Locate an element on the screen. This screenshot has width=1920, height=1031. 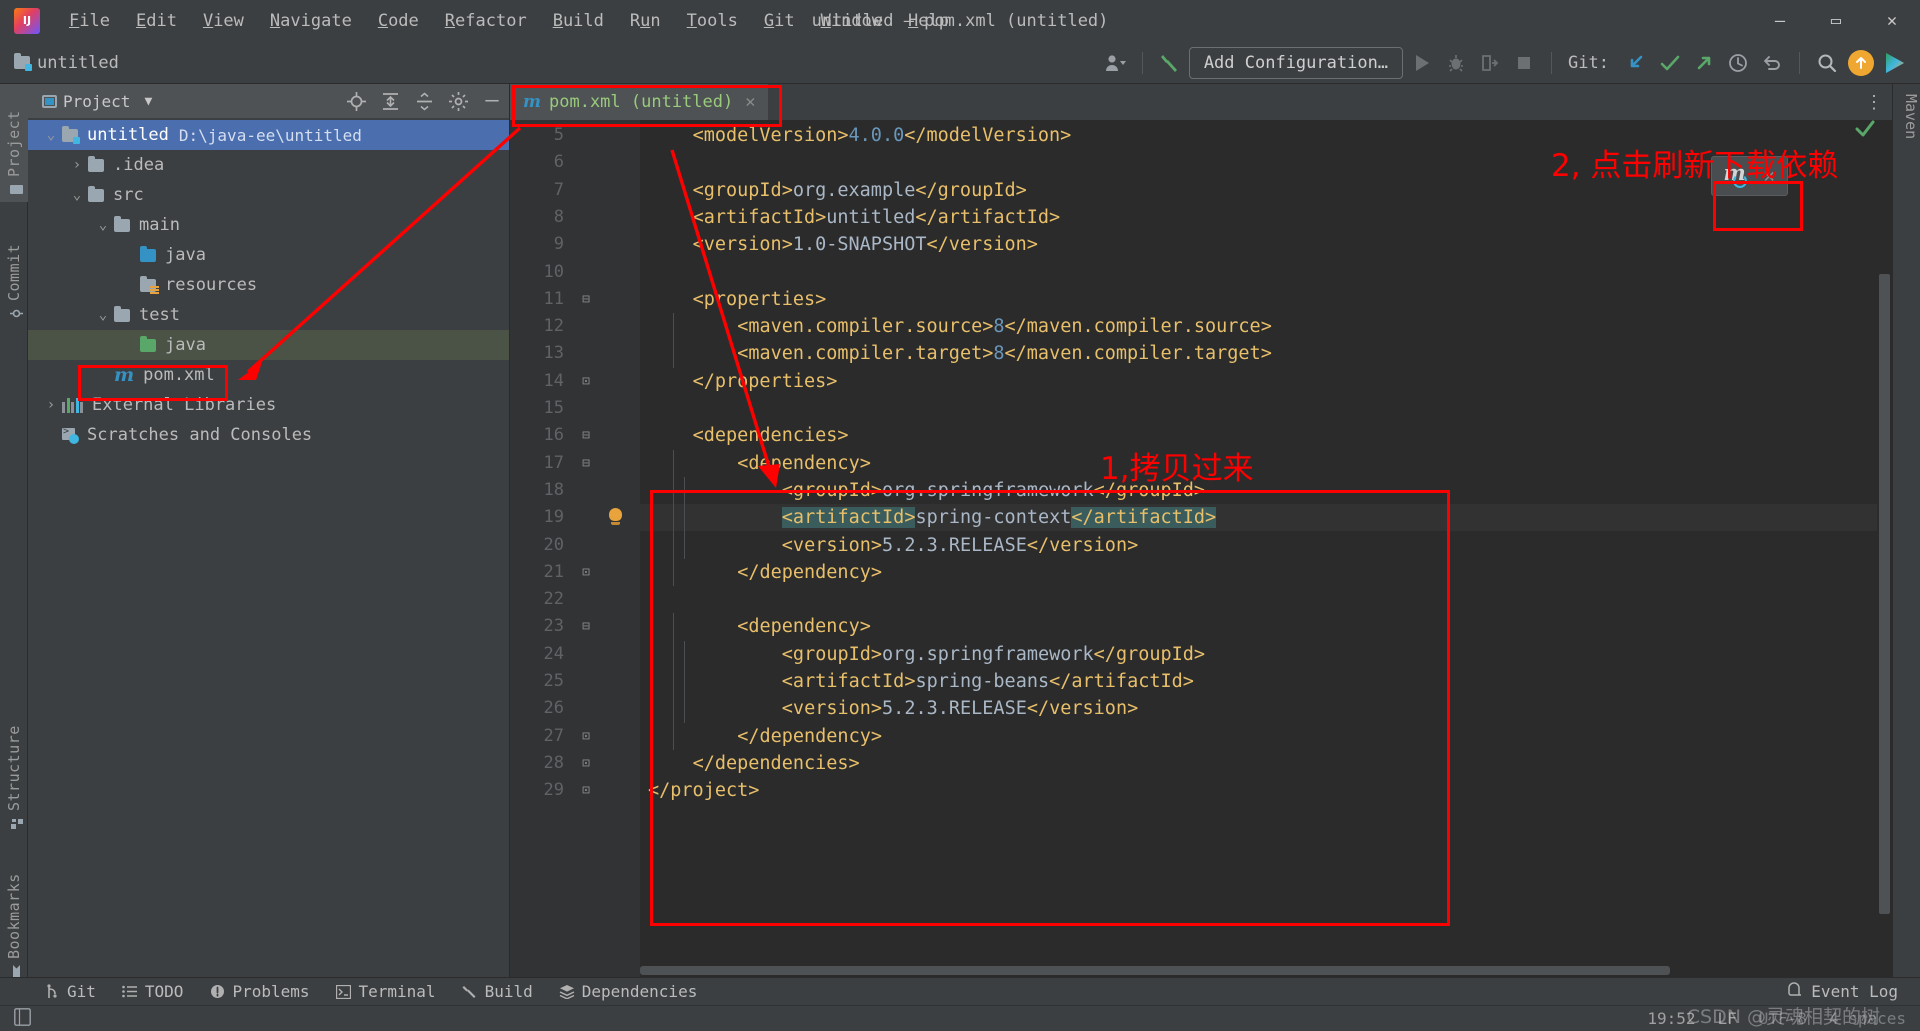
tree-item-resources: resources is located at coordinates (268, 285).